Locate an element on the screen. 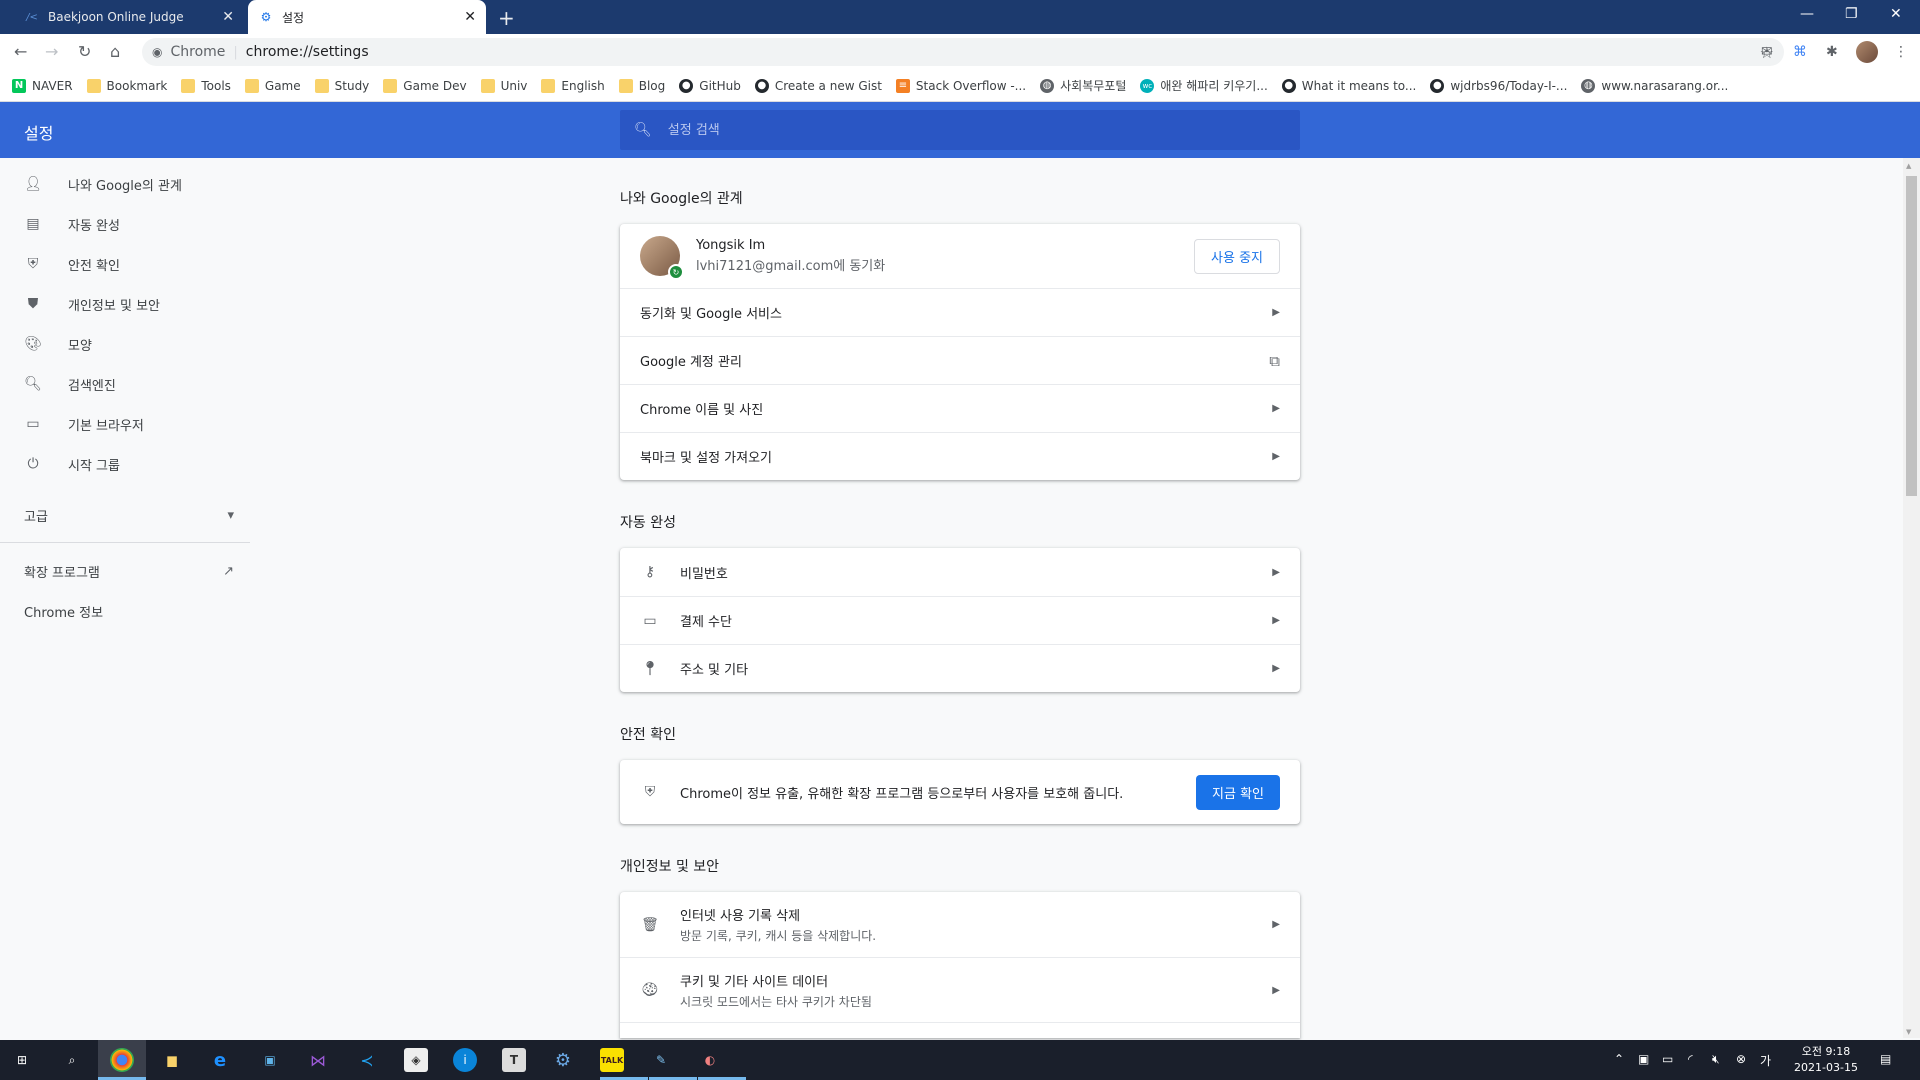 This screenshot has width=1920, height=1080. row-label: 주소 및 기타 is located at coordinates (714, 670).